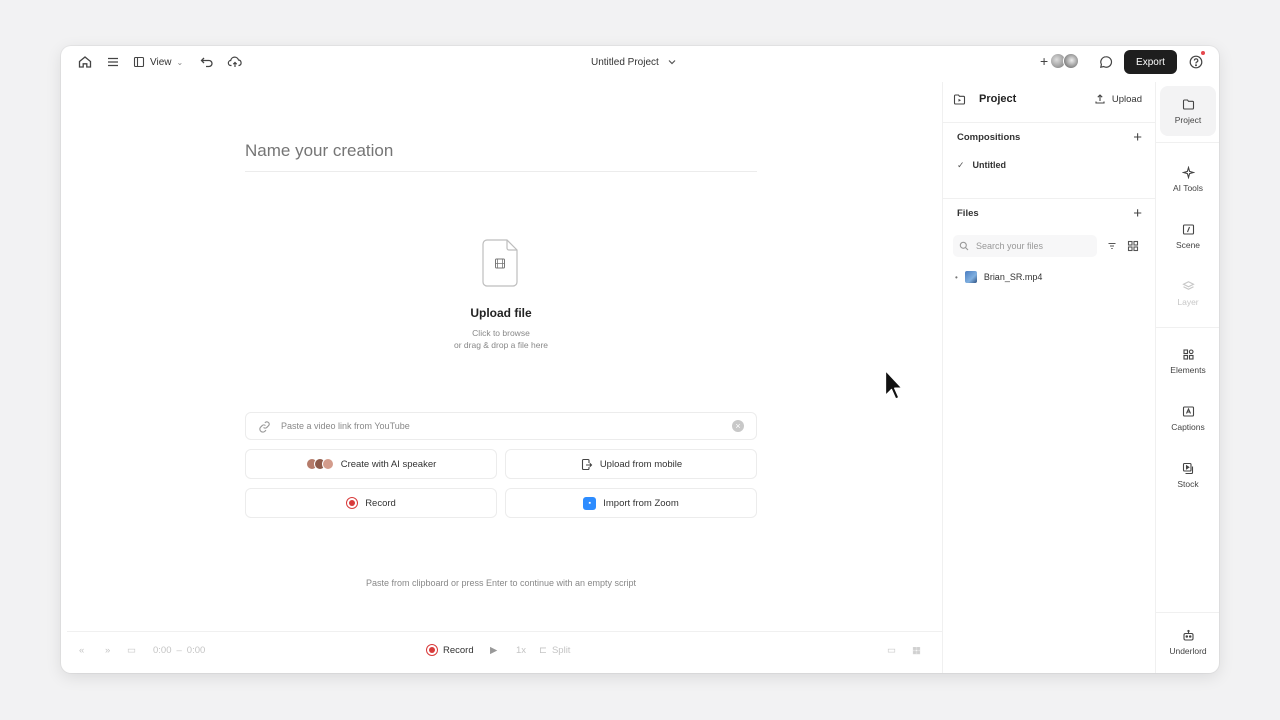 The image size is (1280, 720). Describe the element at coordinates (380, 503) in the screenshot. I see `record-label: Record` at that location.